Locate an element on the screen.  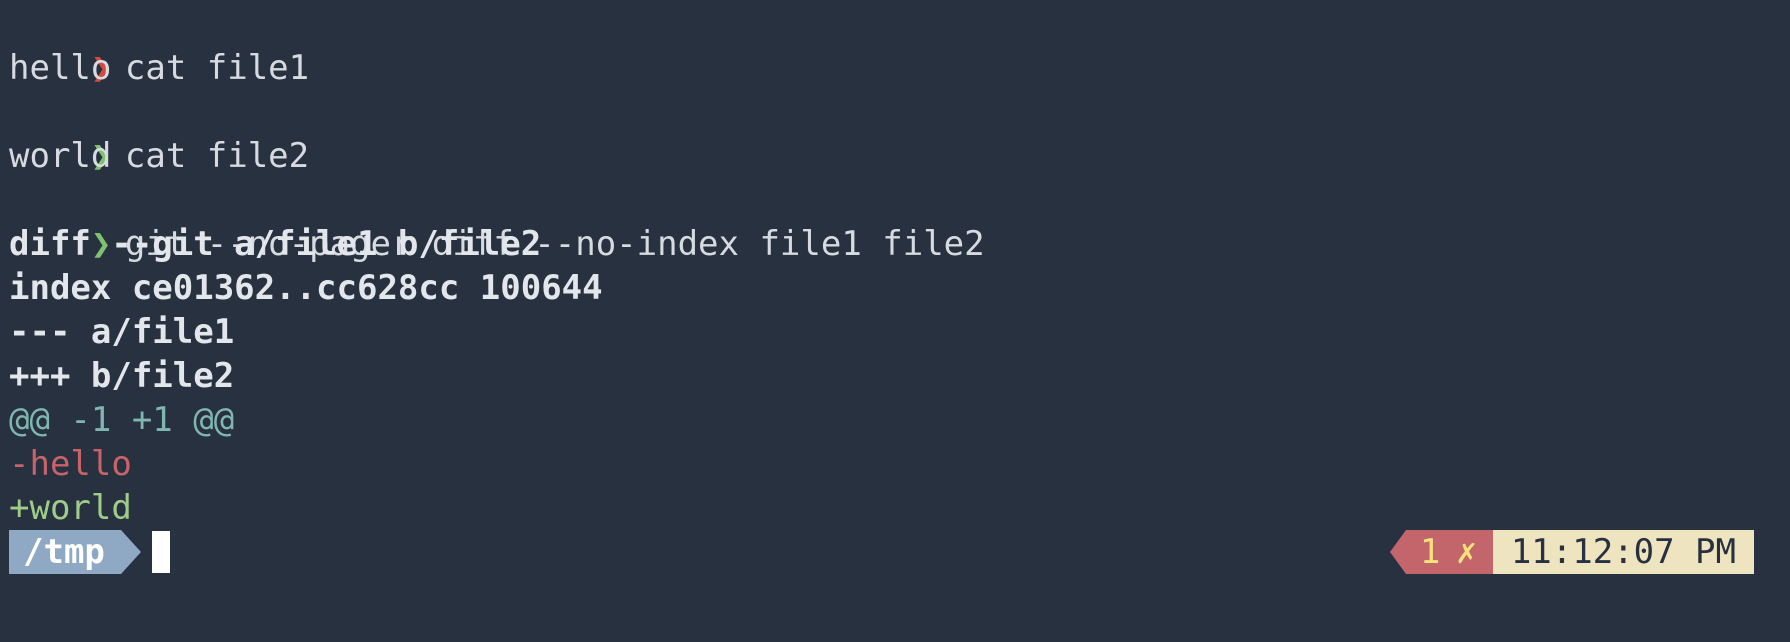
output-line: hello is located at coordinates (60, 68).